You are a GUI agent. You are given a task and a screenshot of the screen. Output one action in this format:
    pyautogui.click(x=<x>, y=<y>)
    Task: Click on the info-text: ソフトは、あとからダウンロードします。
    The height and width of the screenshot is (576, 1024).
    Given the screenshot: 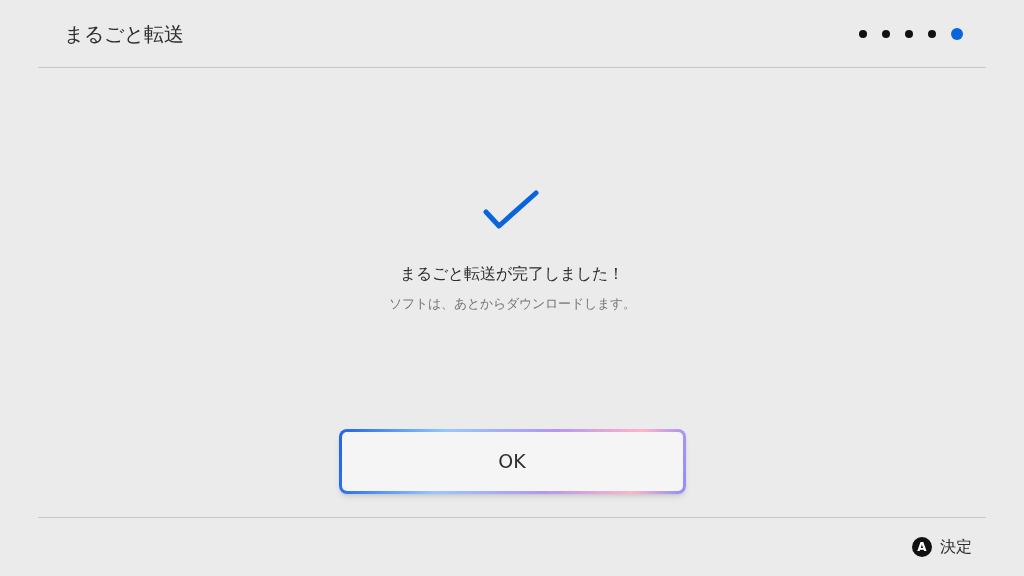 What is the action you would take?
    pyautogui.click(x=512, y=304)
    